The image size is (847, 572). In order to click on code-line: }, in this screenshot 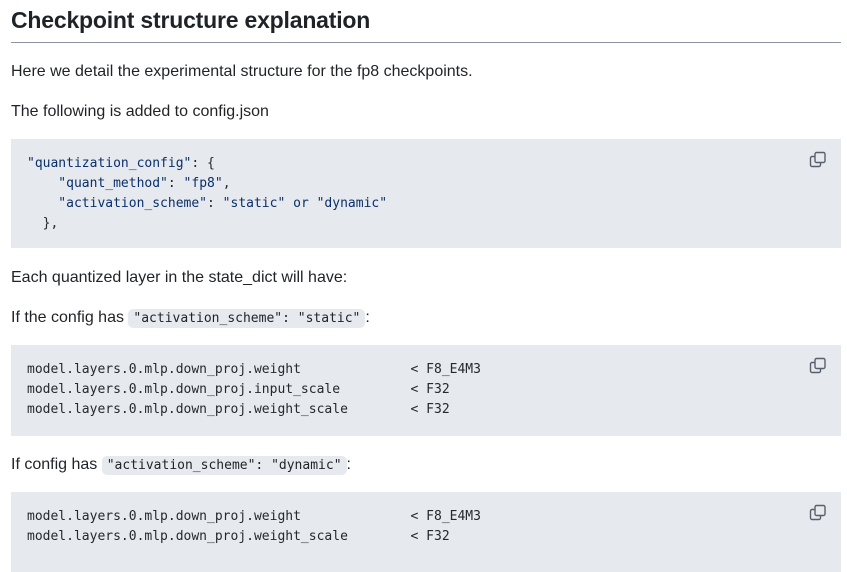, I will do `click(43, 224)`.